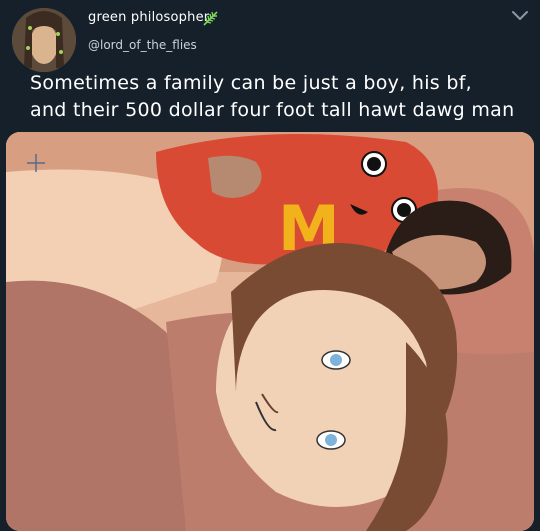 The image size is (540, 531). I want to click on chevron-down-icon, so click(520, 16).